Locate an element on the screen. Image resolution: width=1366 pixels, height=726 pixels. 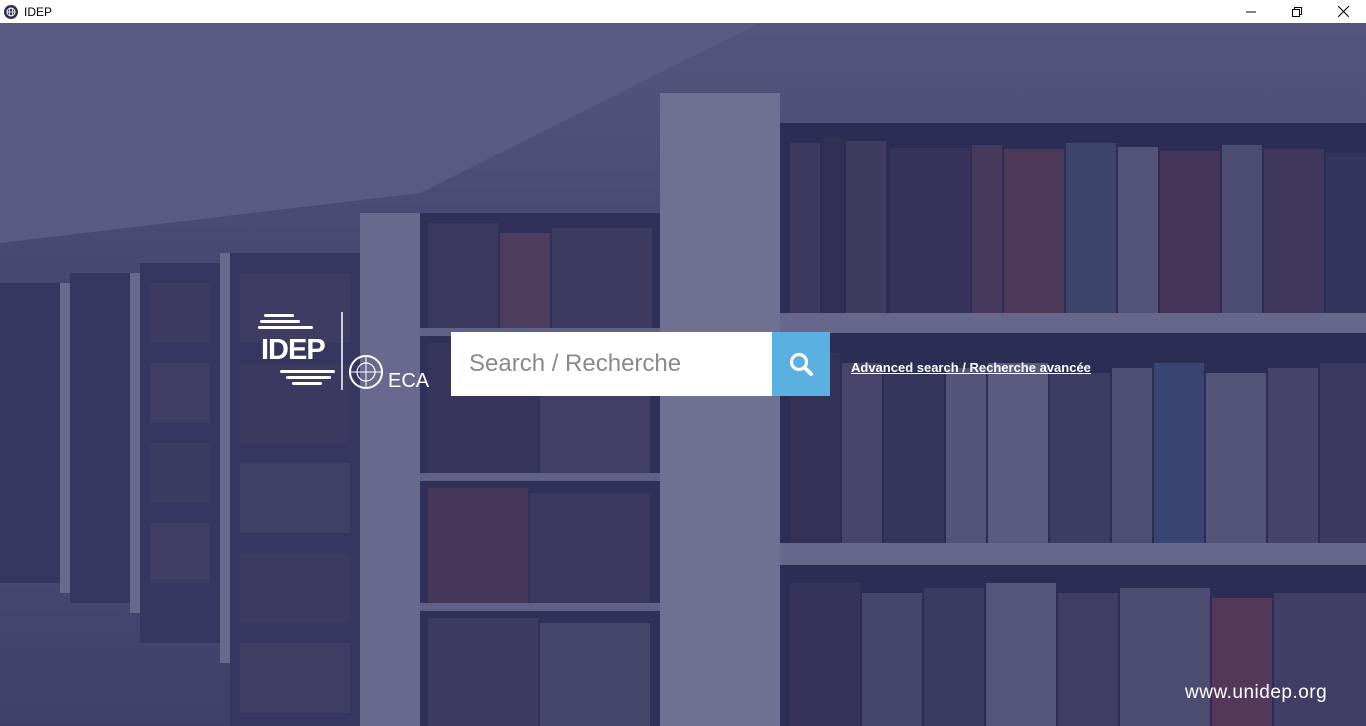
restore-button is located at coordinates (1297, 11).